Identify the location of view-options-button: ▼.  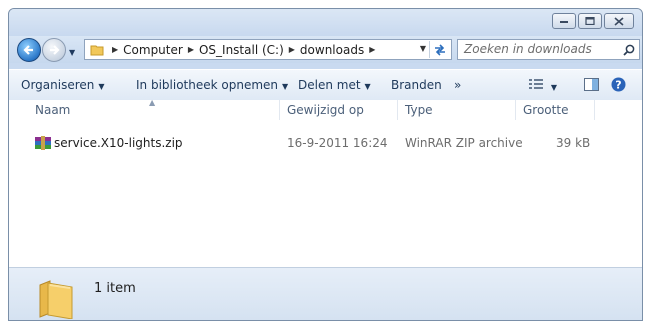
(543, 86).